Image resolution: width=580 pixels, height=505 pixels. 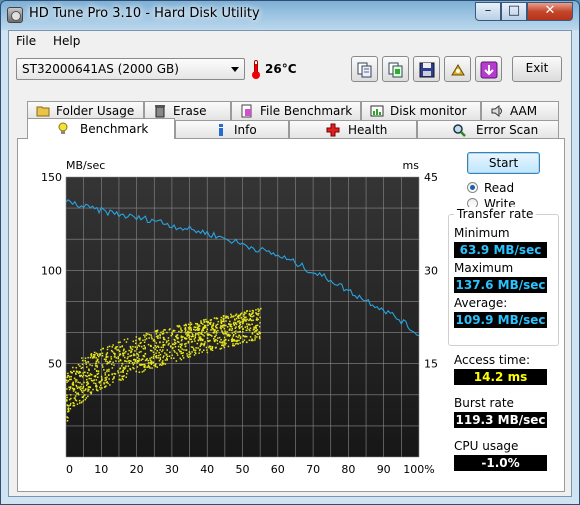 What do you see at coordinates (537, 69) in the screenshot?
I see `exit-button: Exit` at bounding box center [537, 69].